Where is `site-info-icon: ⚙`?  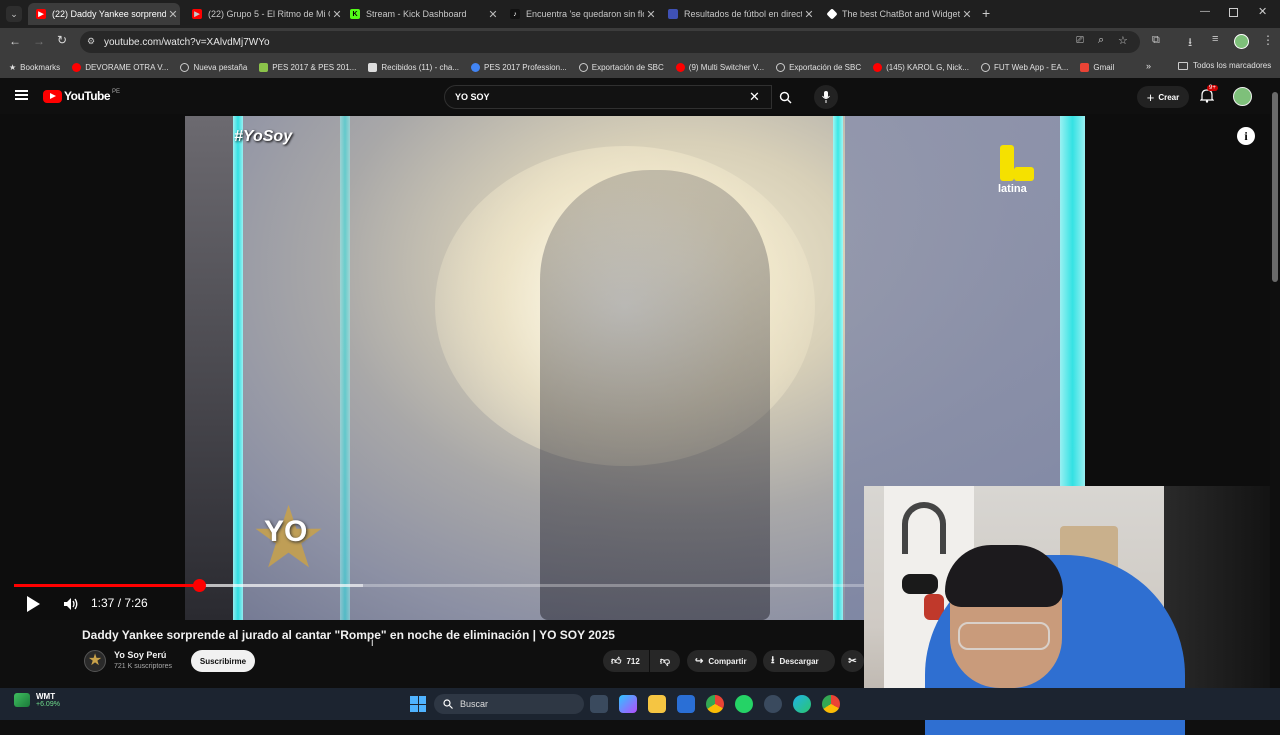
site-info-icon: ⚙ is located at coordinates (91, 41).